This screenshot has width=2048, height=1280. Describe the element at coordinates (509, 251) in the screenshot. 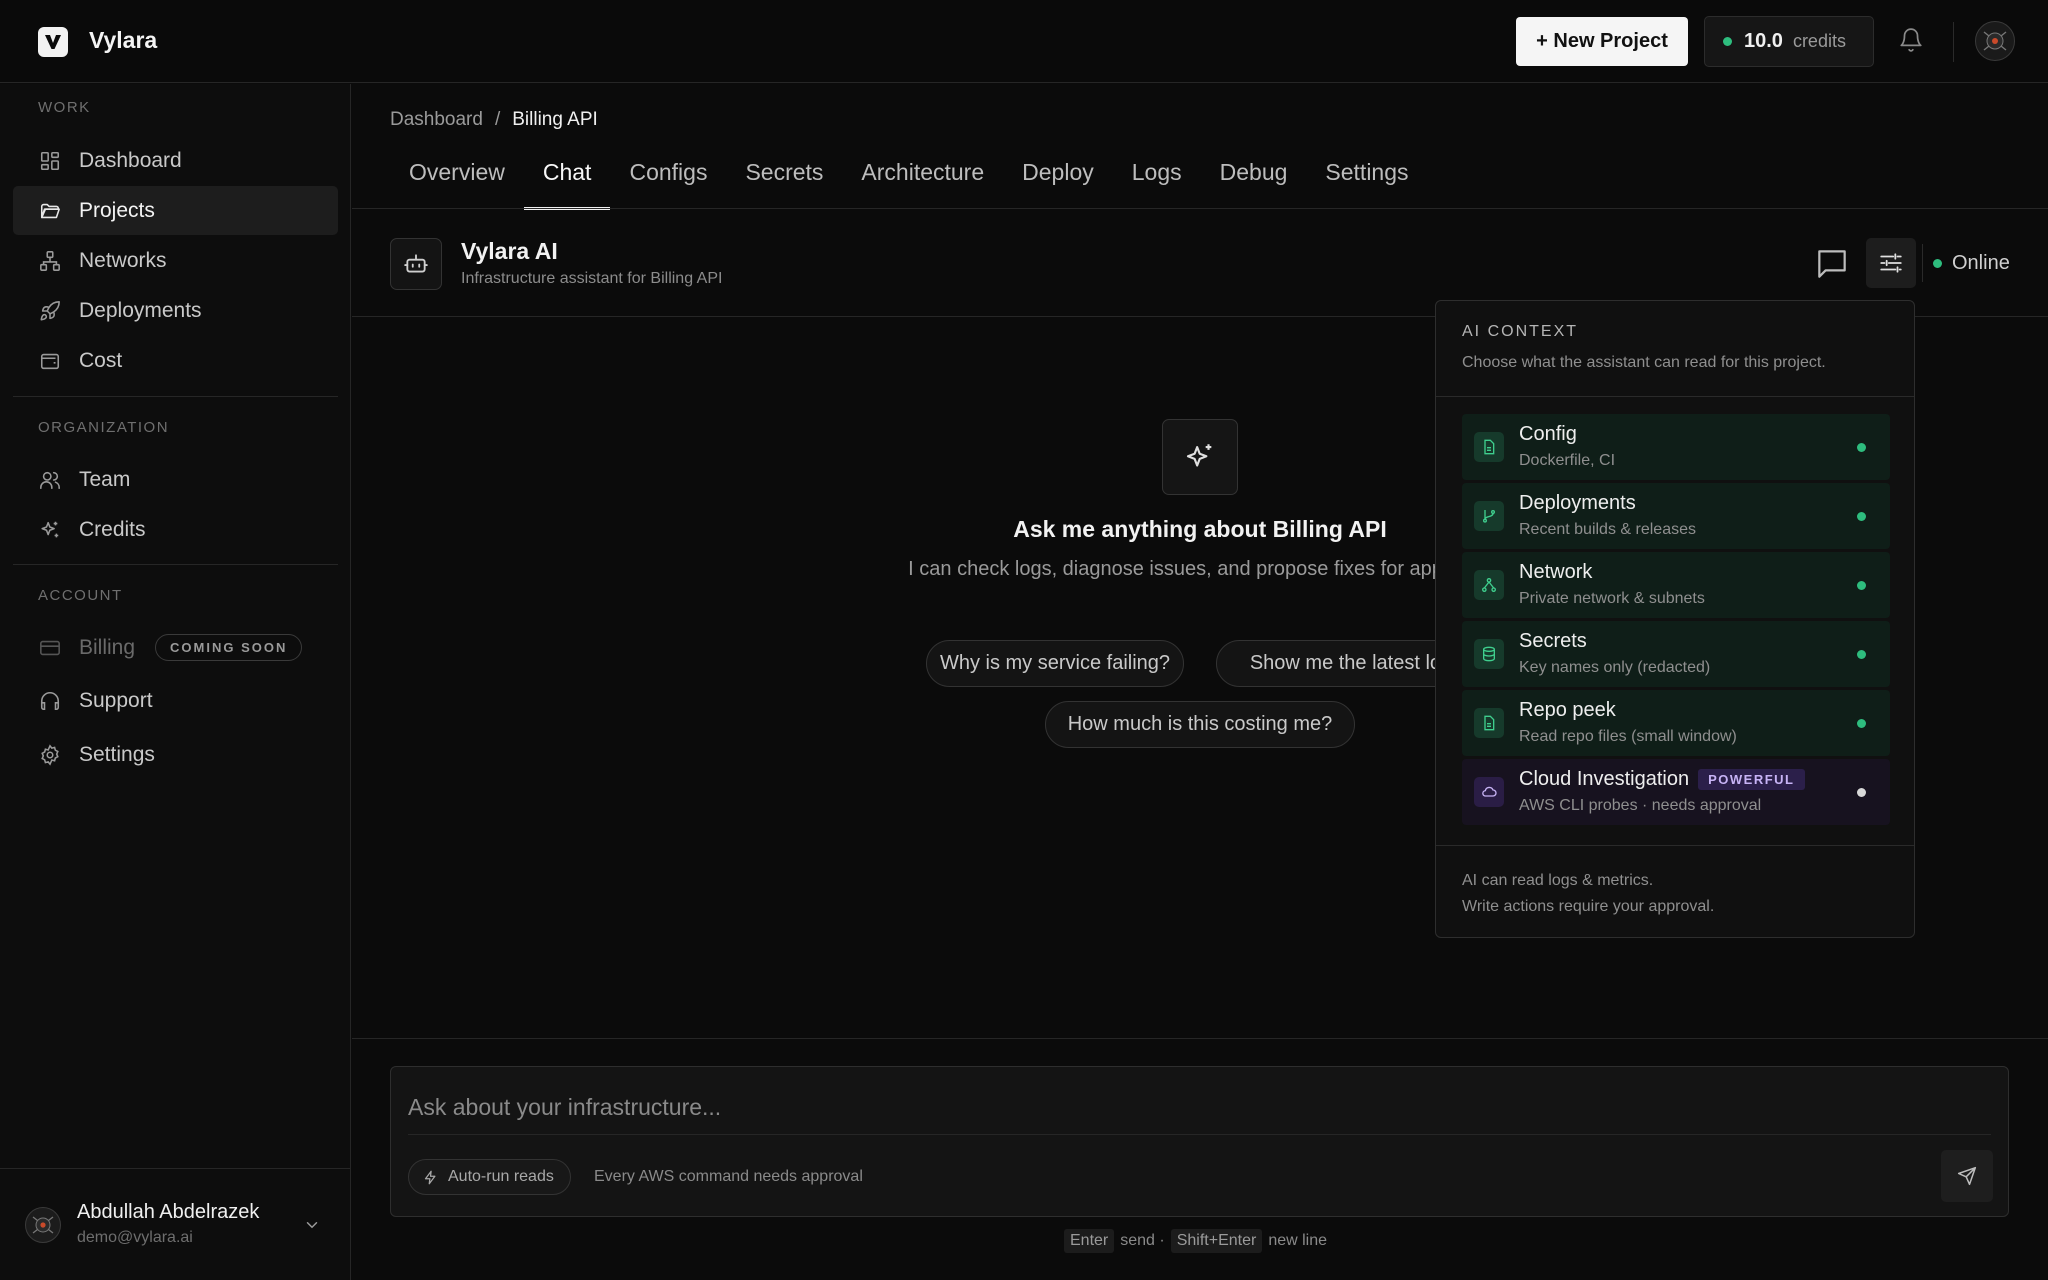

I see `assistant-name: Vylara AI` at that location.